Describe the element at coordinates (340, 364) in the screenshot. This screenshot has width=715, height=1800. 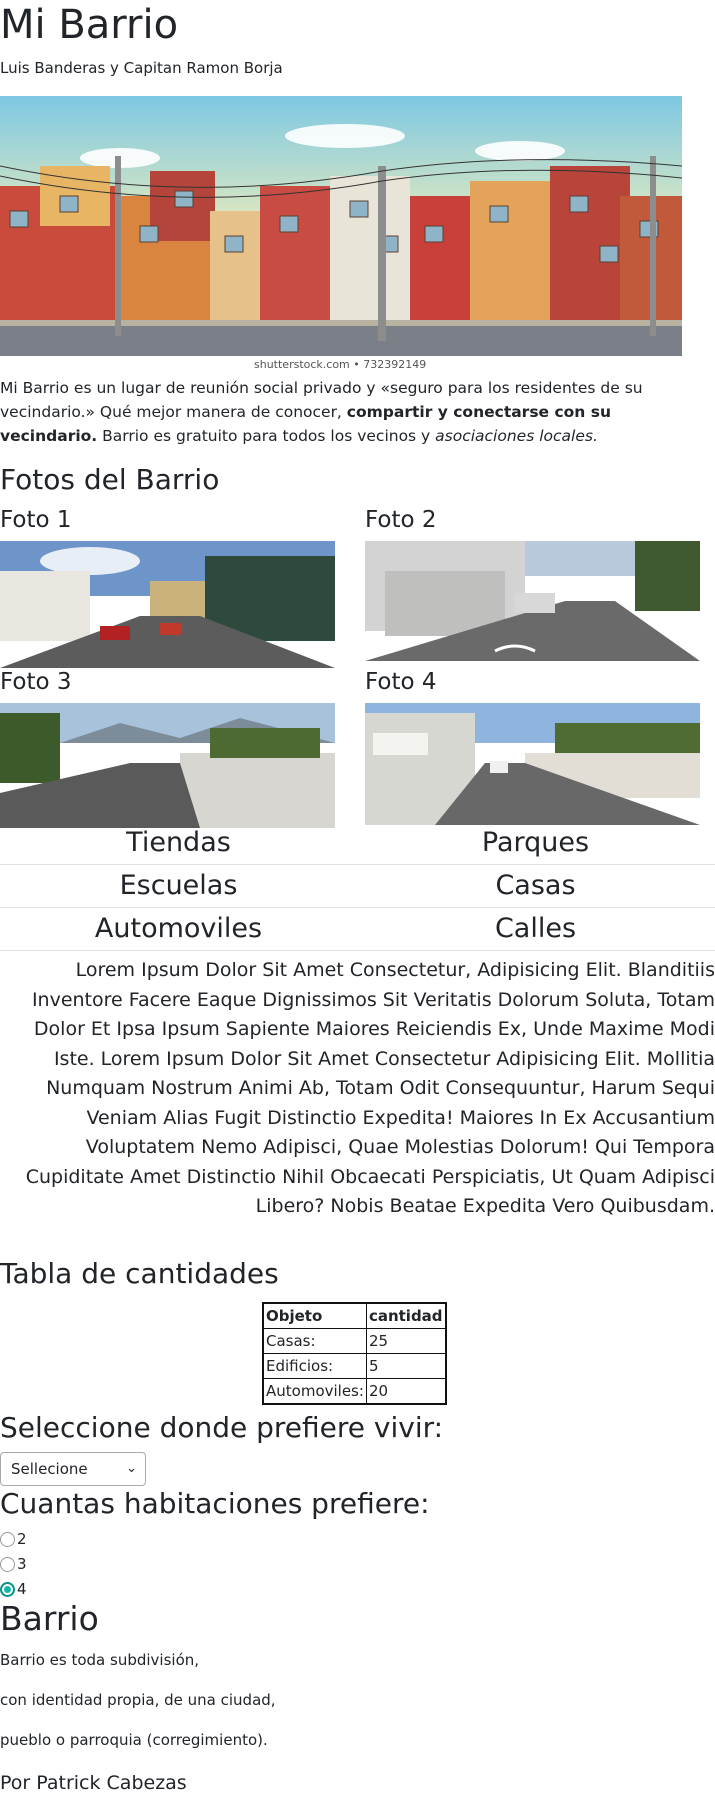
I see `image-credit: shutterstock.com • 732392149` at that location.